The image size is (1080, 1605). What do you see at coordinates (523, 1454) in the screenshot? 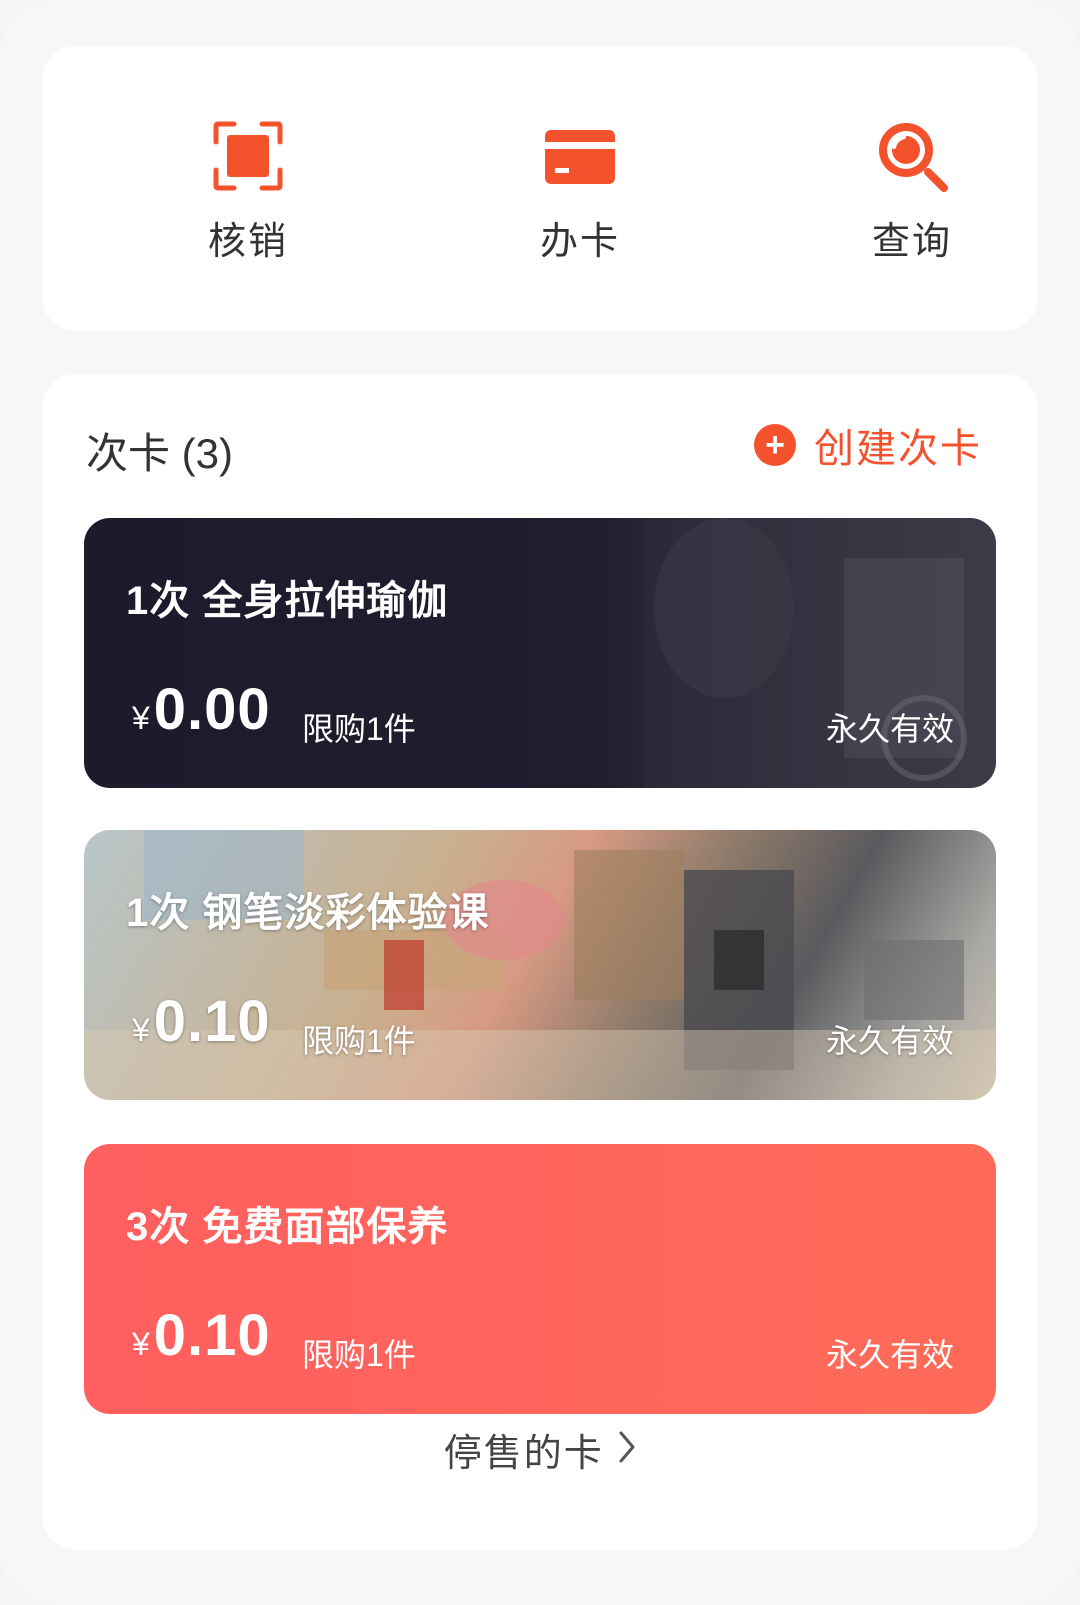
I see `stopped-cards-label: 停售的卡` at bounding box center [523, 1454].